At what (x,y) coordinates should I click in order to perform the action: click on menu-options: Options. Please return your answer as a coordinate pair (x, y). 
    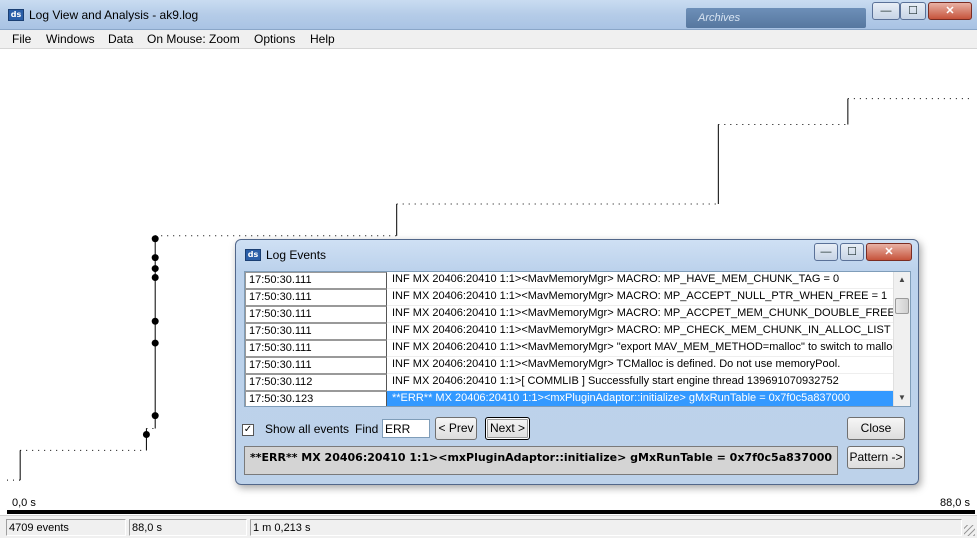
    Looking at the image, I should click on (274, 39).